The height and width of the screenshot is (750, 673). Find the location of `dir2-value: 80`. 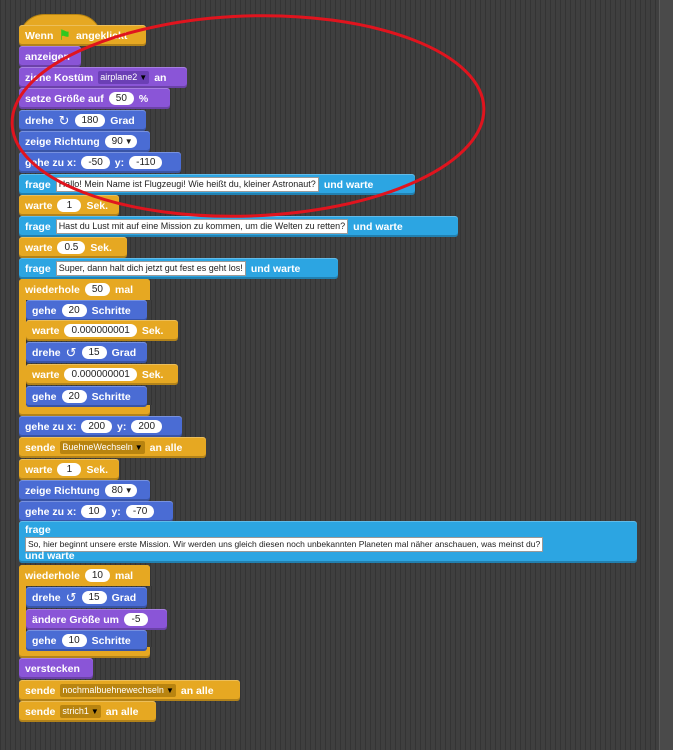

dir2-value: 80 is located at coordinates (117, 490).